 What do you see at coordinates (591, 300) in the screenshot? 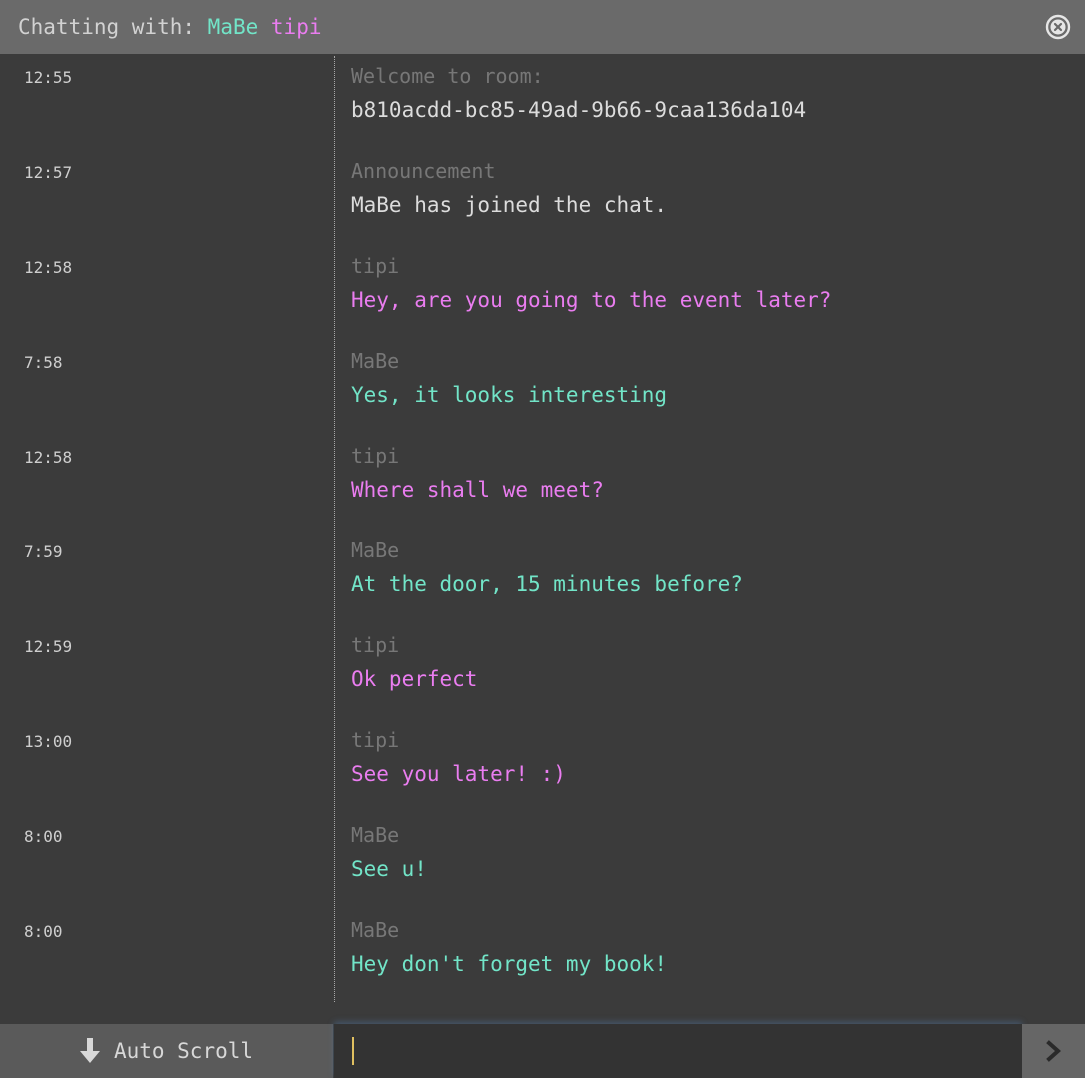
I see `message-text: Hey, are you going to the event later?` at bounding box center [591, 300].